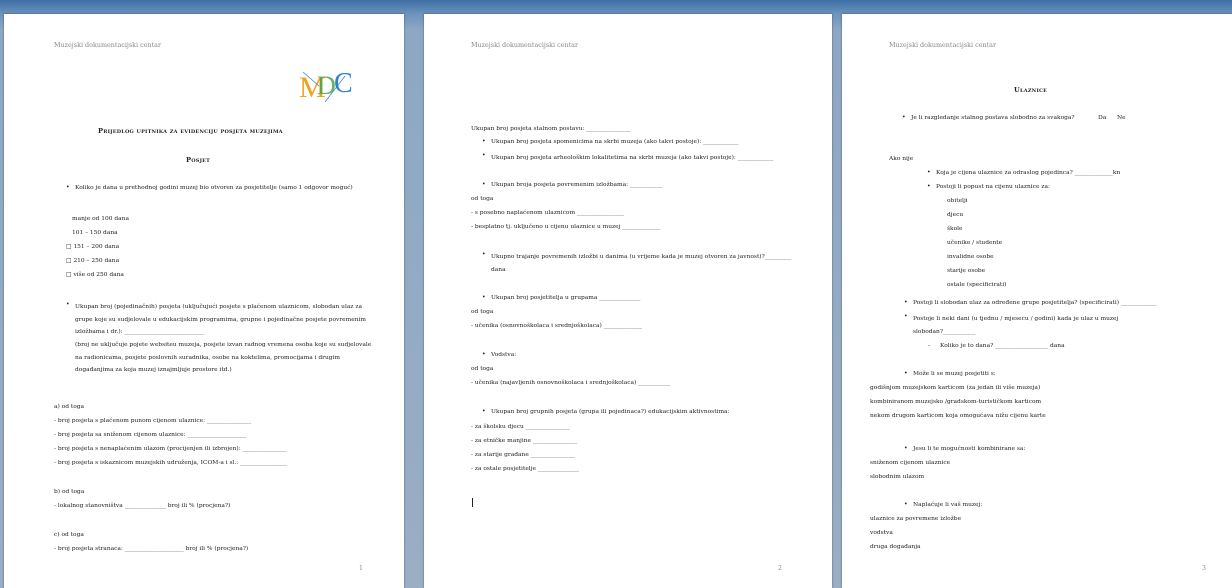  What do you see at coordinates (916, 519) in the screenshot?
I see `field-line: ulaznice za povremene izložbe` at bounding box center [916, 519].